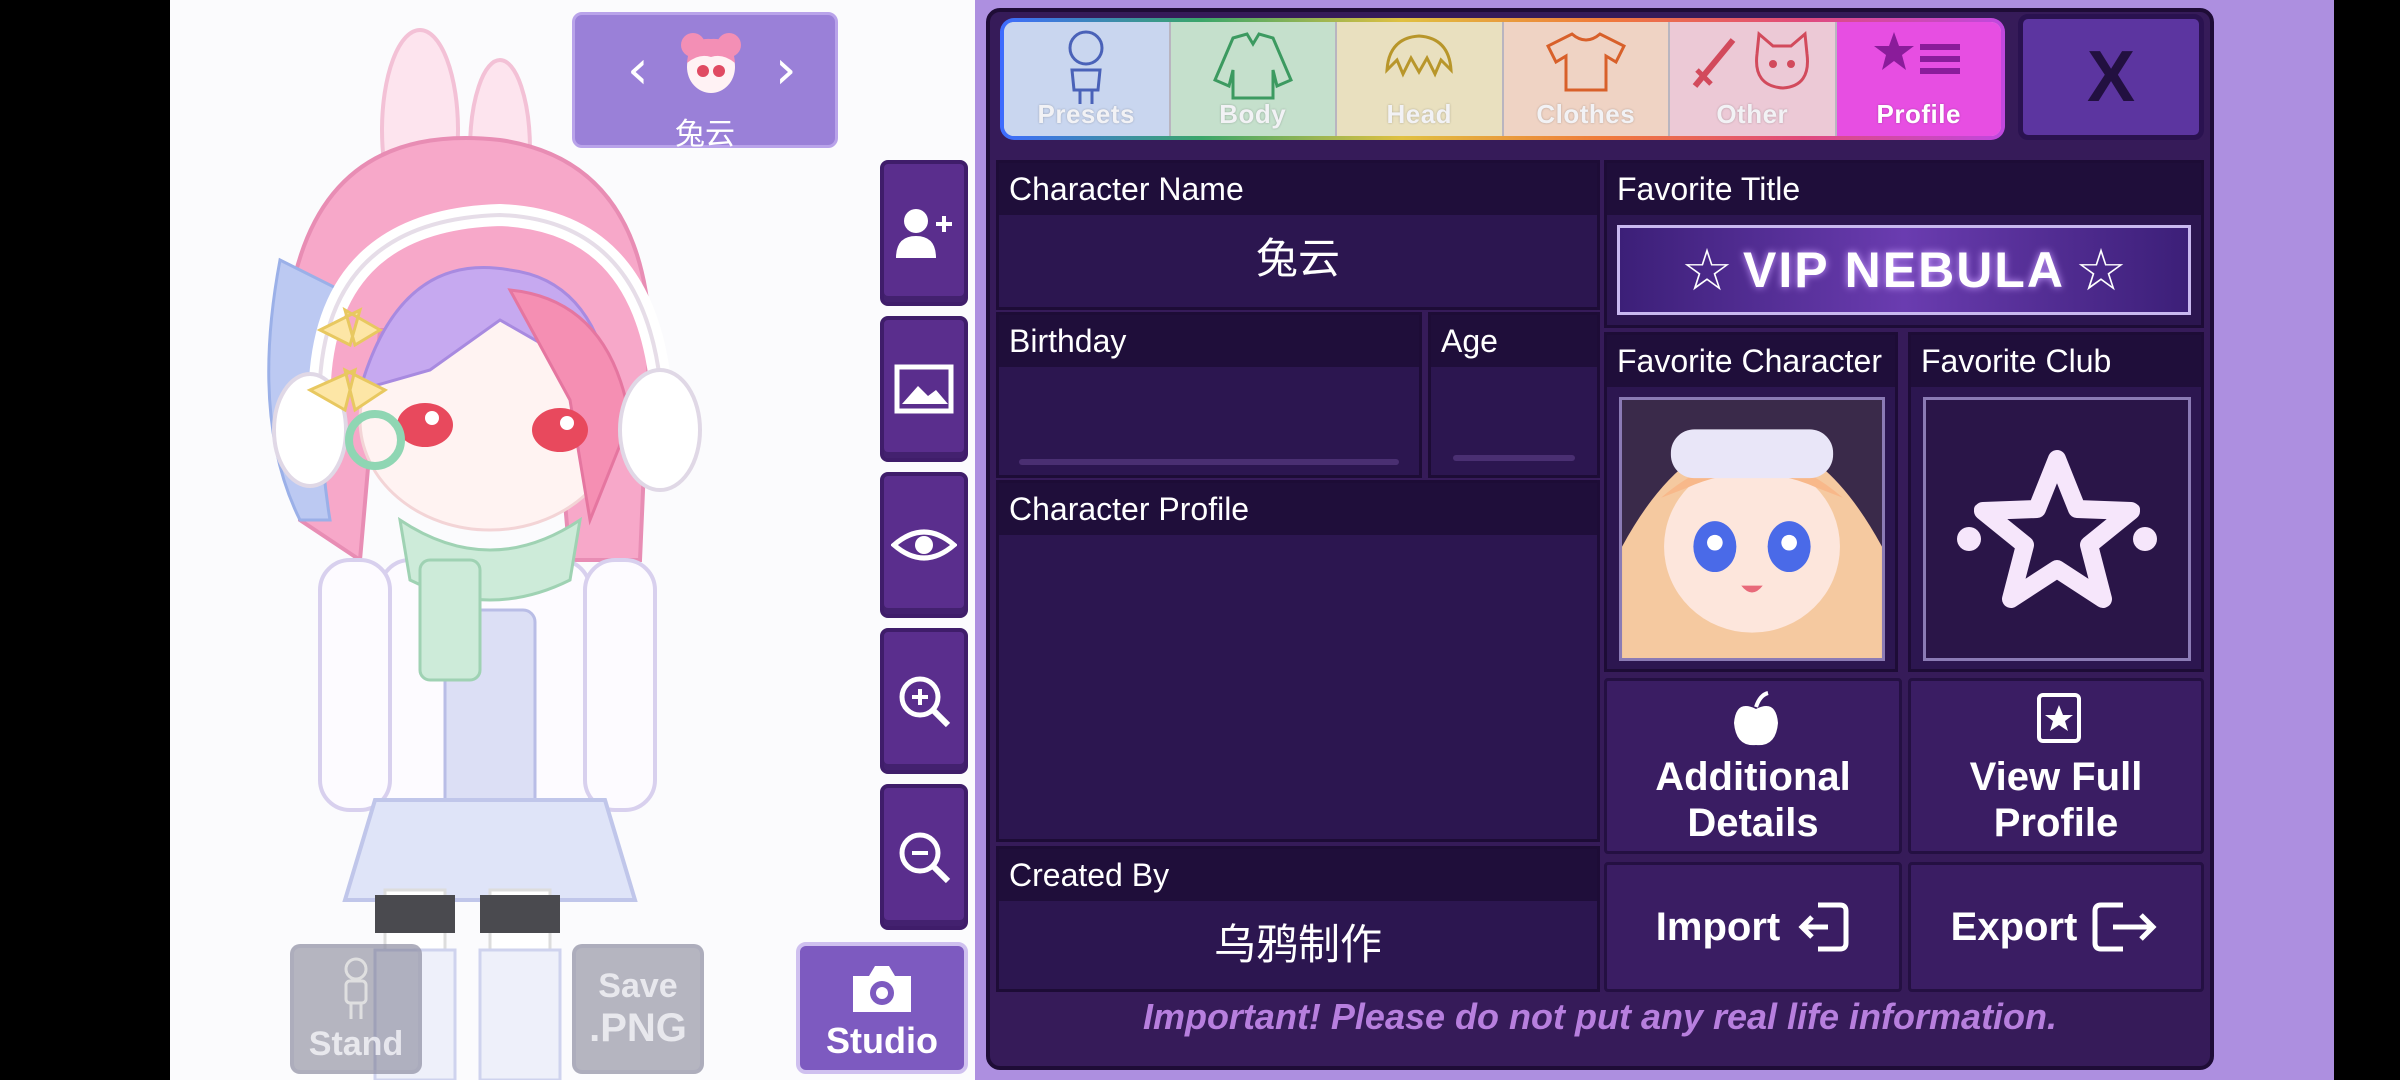 The image size is (2400, 1080). I want to click on birthday-underline, so click(1209, 462).